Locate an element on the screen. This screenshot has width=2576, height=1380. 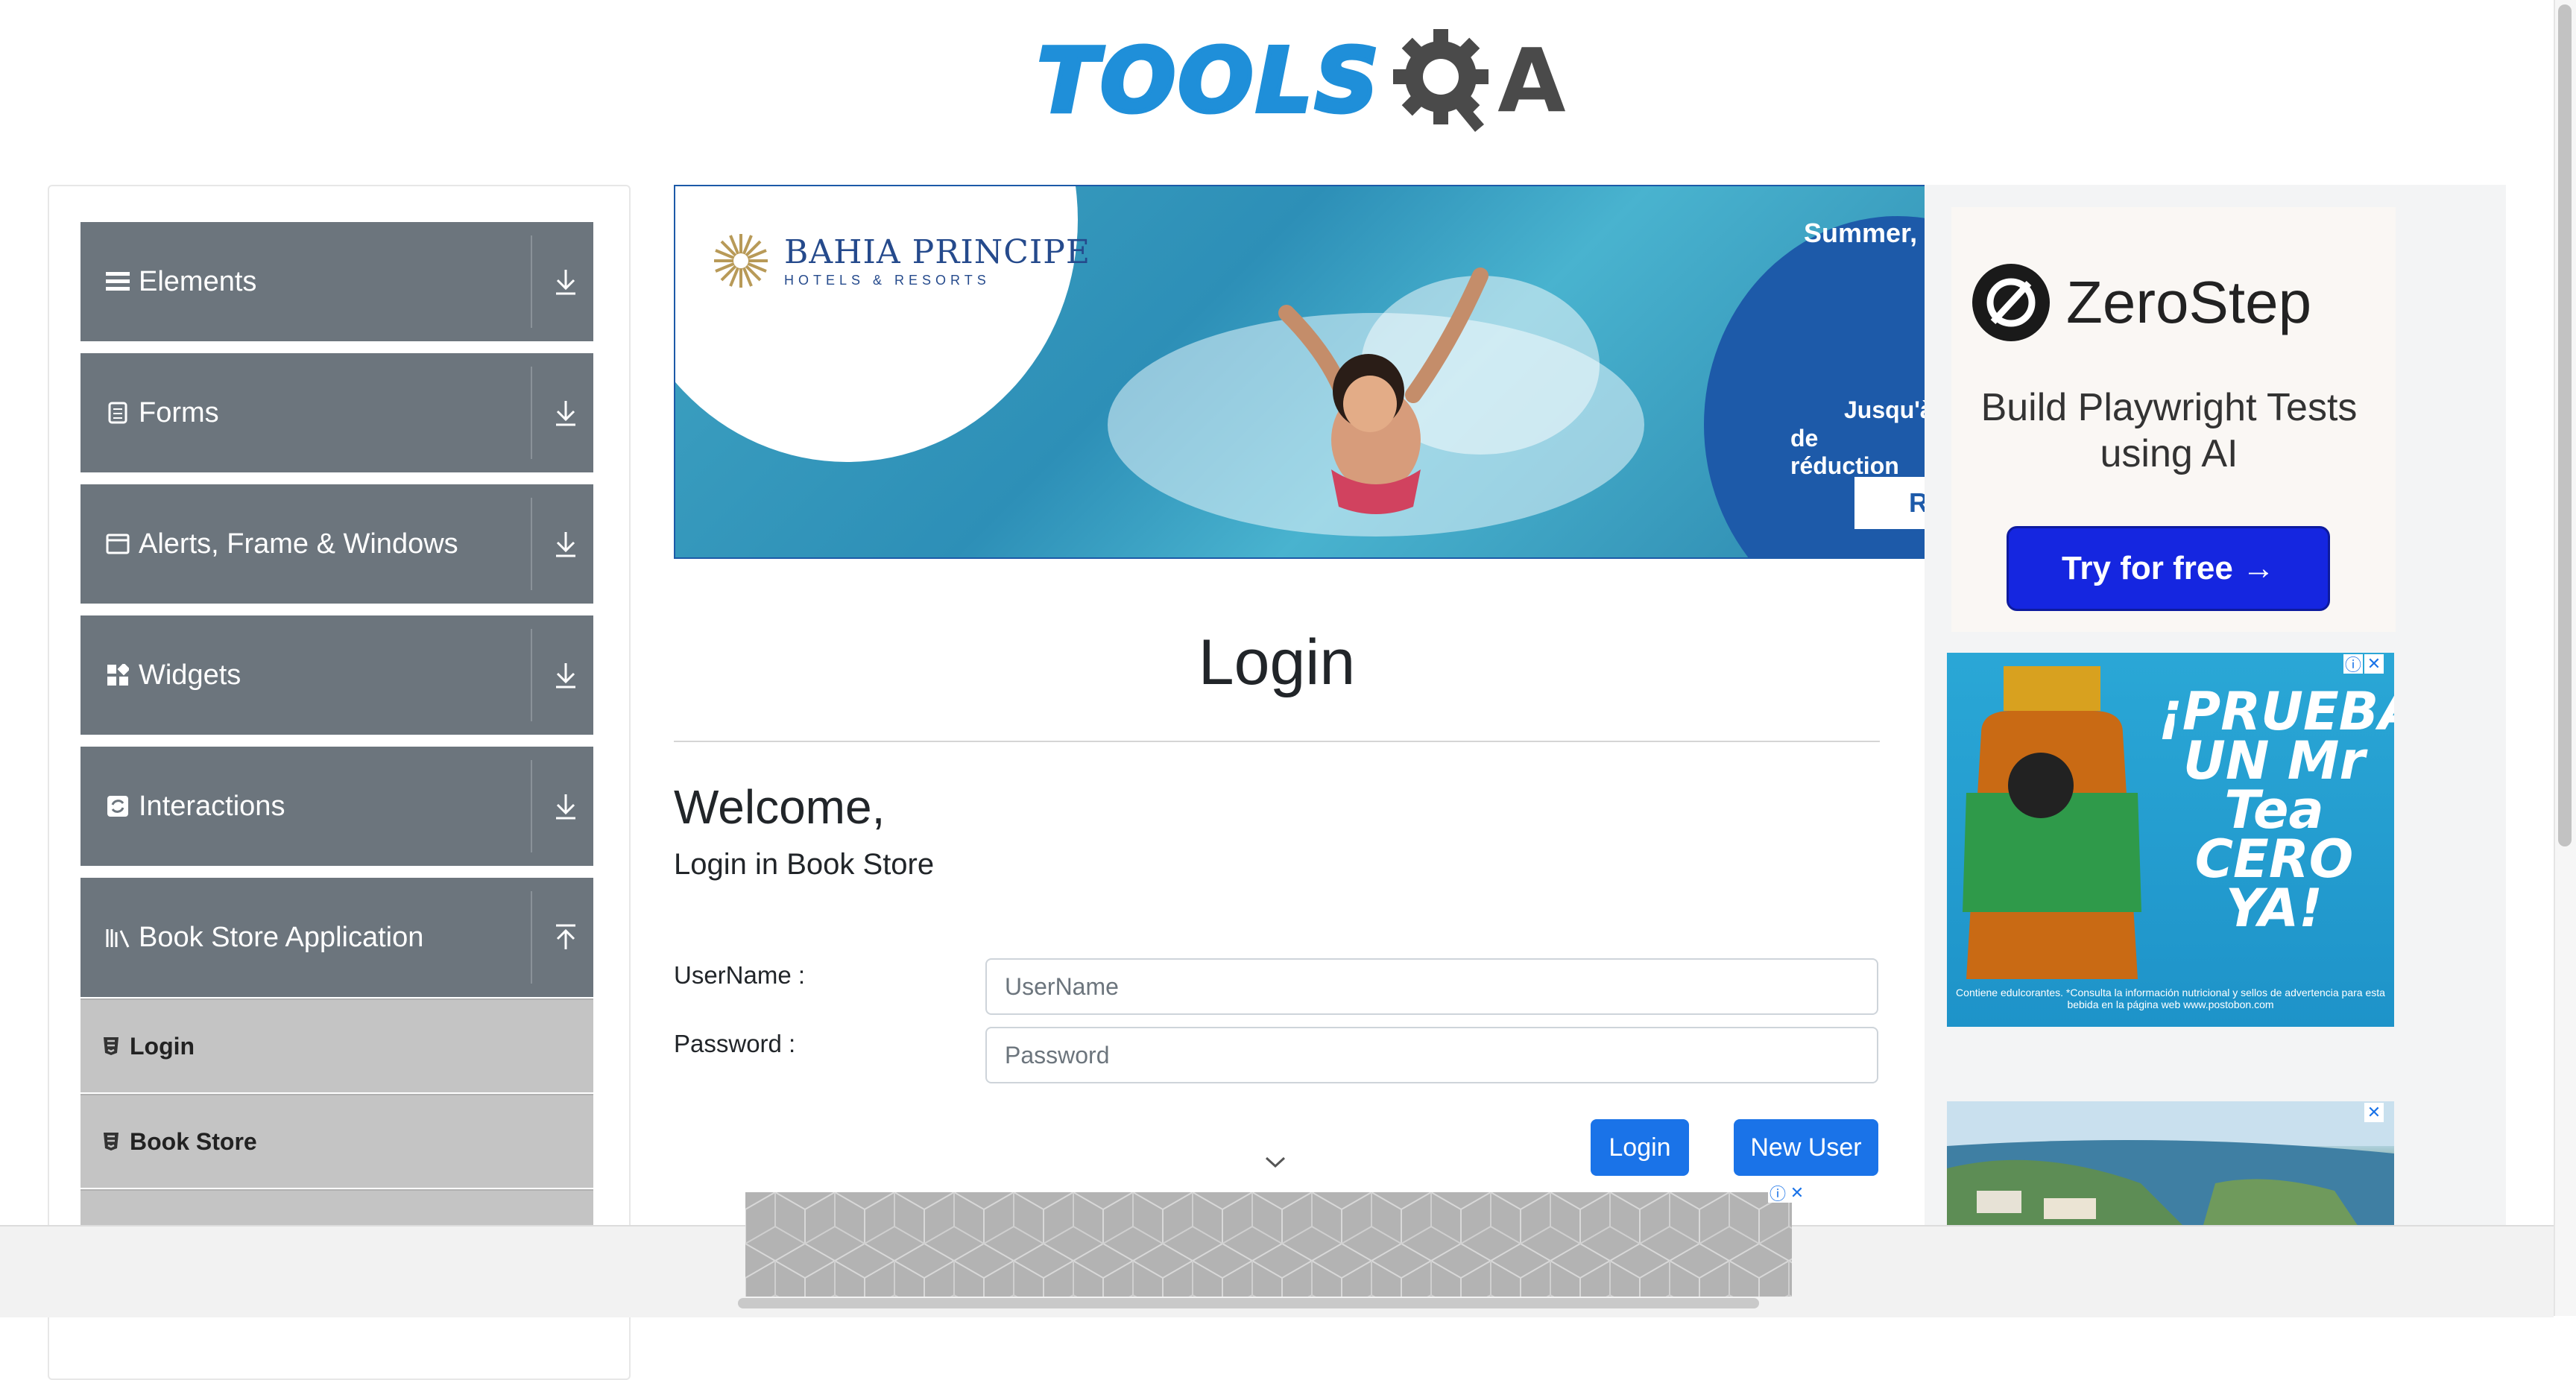
tea-bottle-image is located at coordinates (2052, 823).